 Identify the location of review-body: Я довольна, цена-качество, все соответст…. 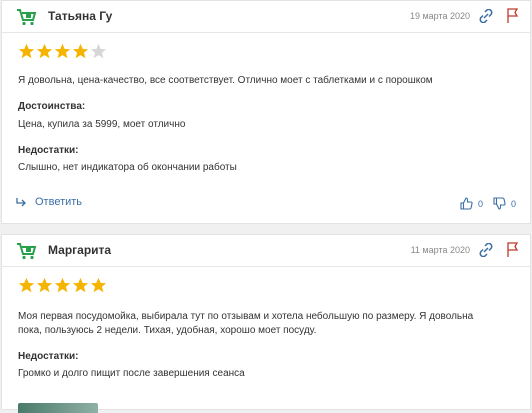
(225, 80).